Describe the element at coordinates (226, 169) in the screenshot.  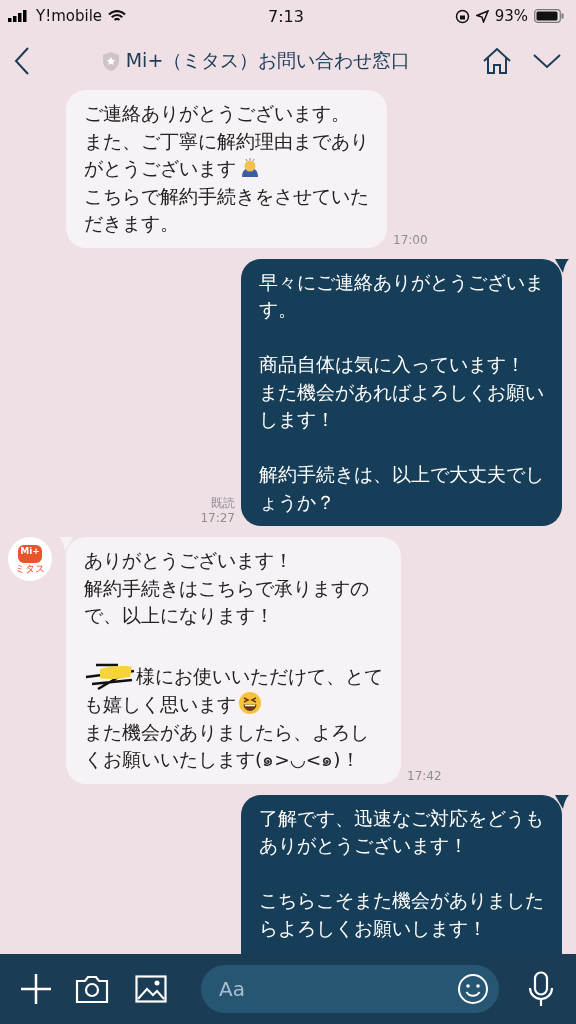
I see `message-bubble: ご連絡ありがとうございます。 また、ご丁寧に解約理由まであり がとうございます こちらで解約手続きをさせていた だきます。` at that location.